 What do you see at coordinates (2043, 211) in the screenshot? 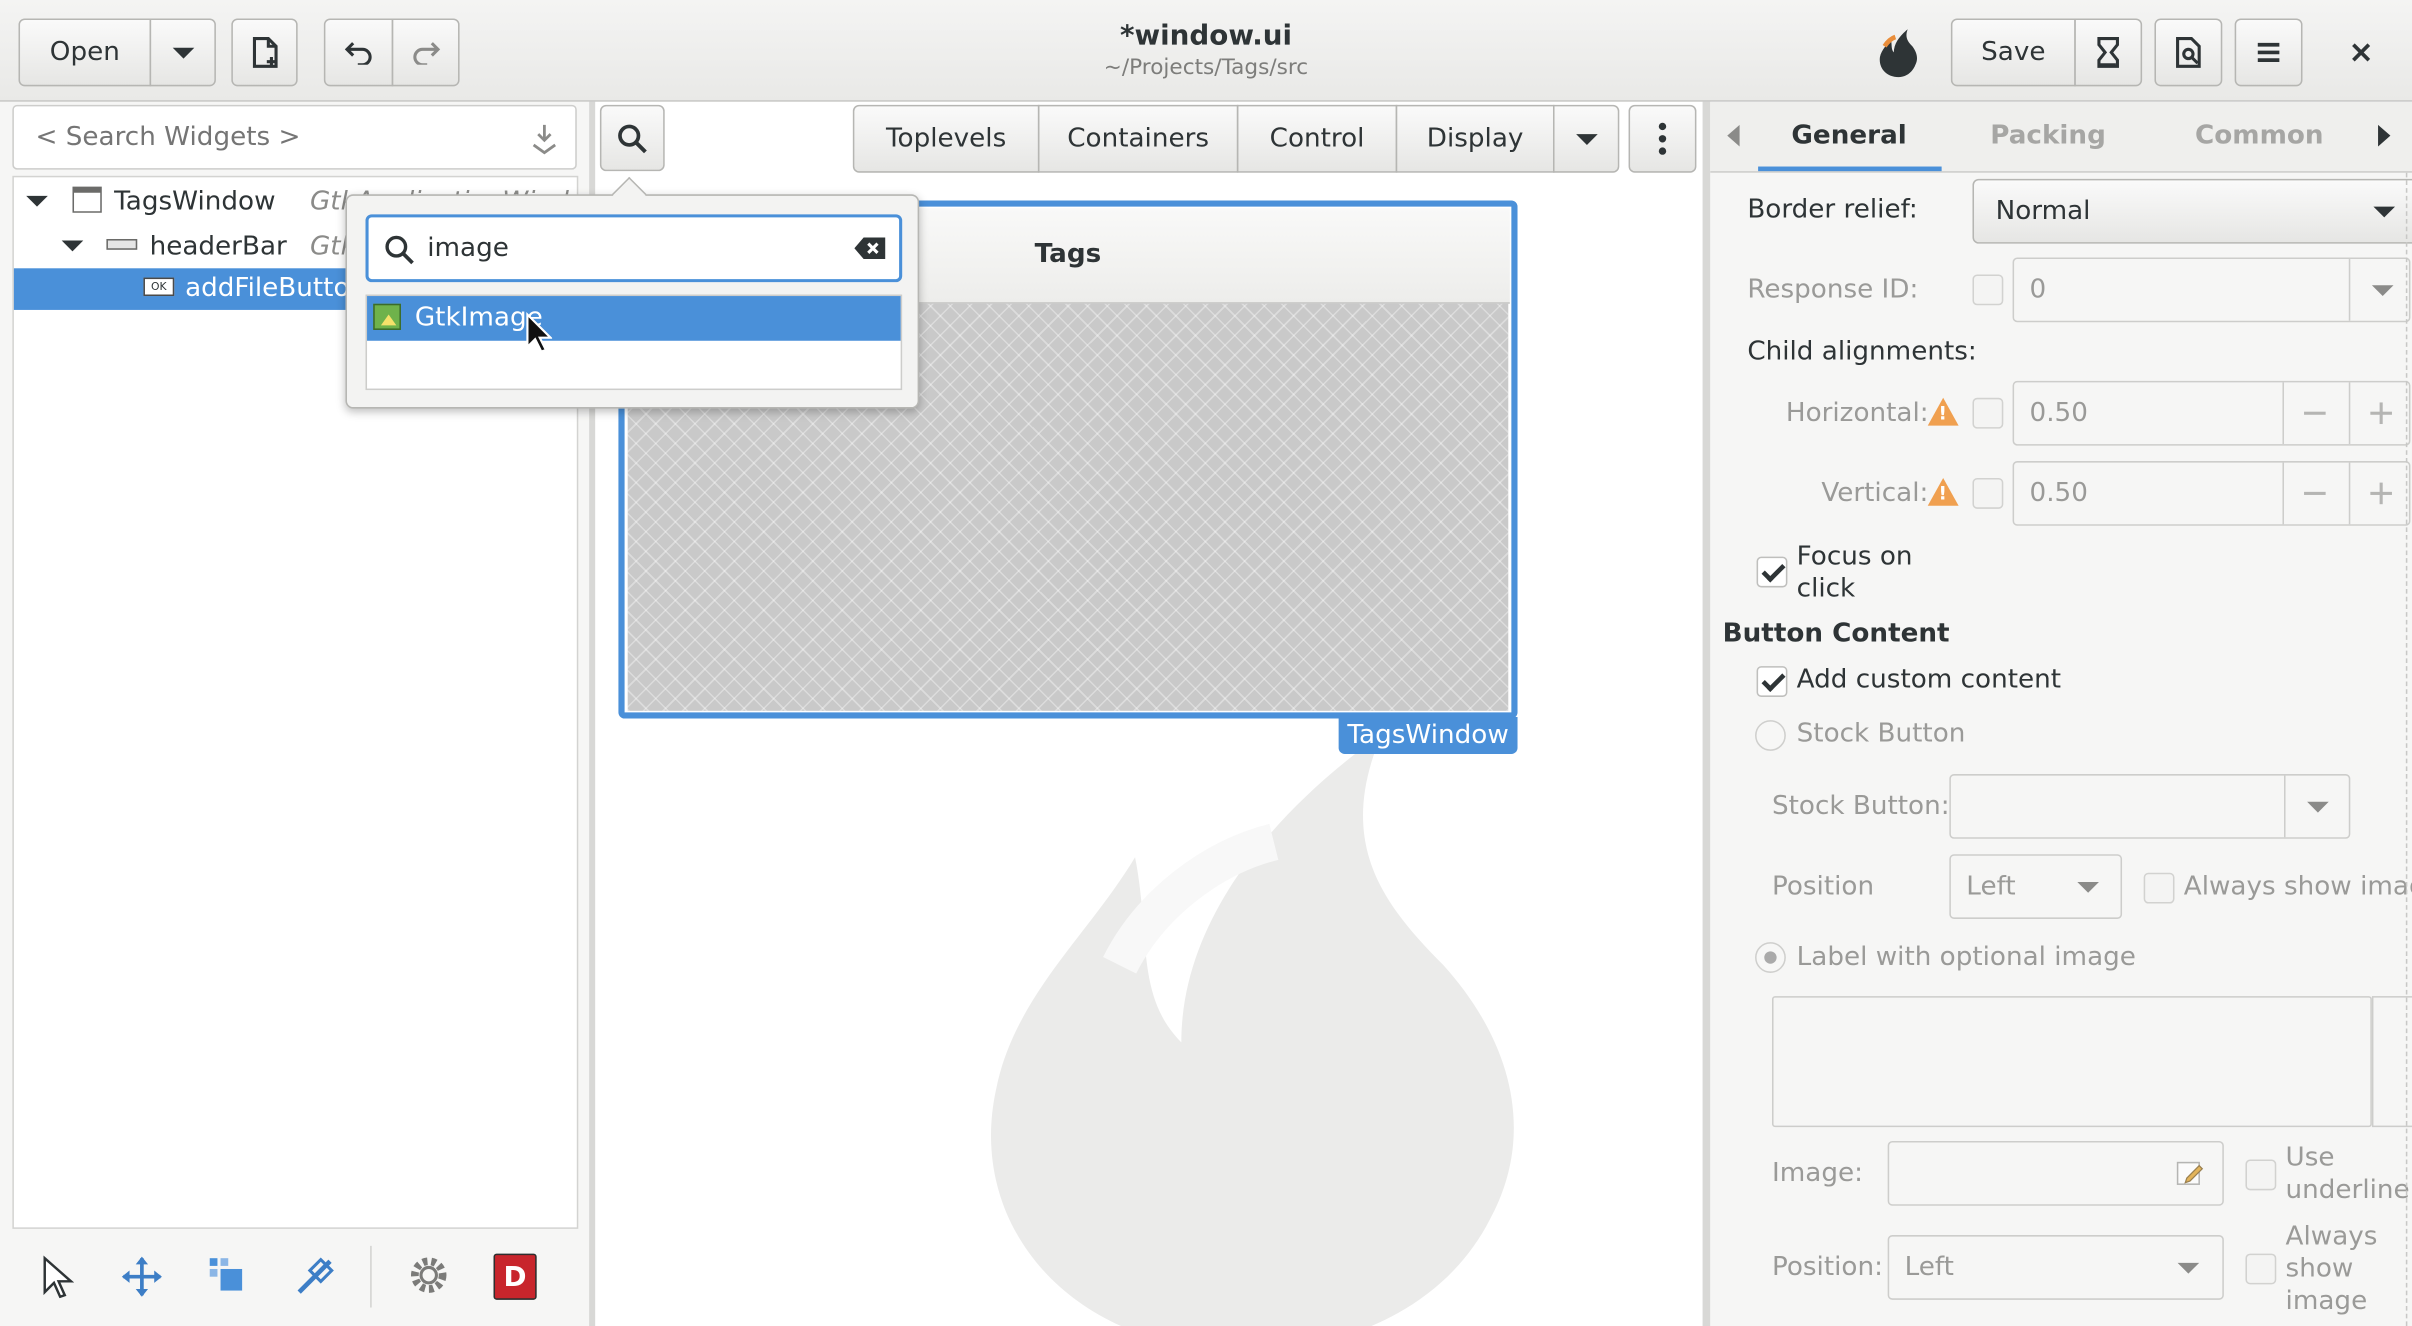
I see `border-relief-value: Normal` at bounding box center [2043, 211].